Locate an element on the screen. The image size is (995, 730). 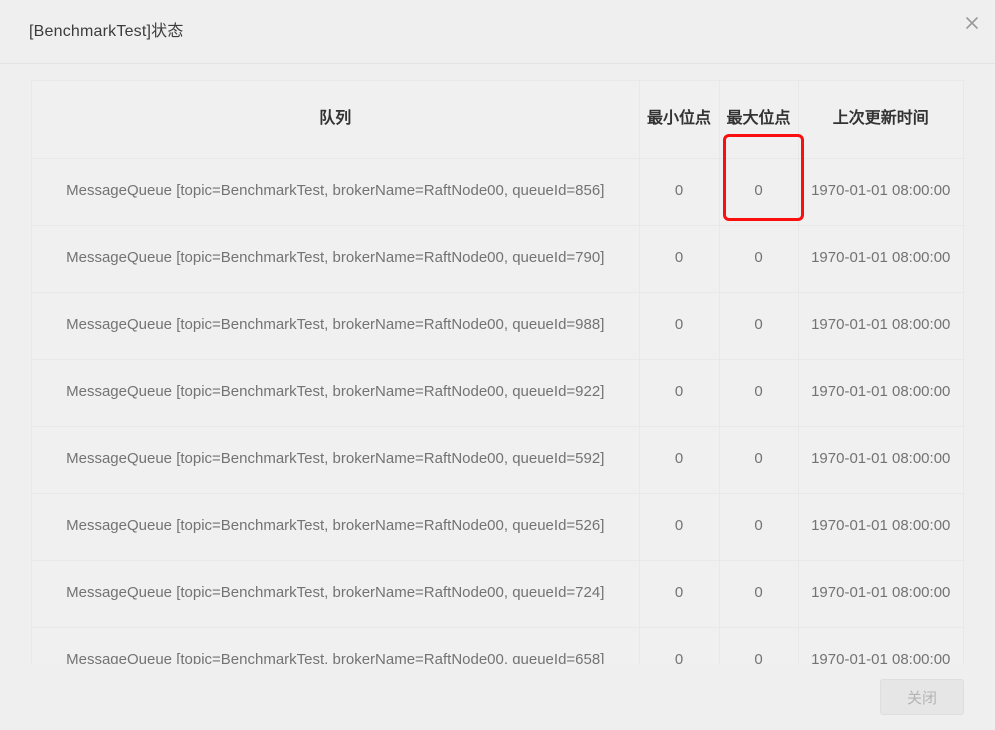
column-header-max-offset: 最大位点 is located at coordinates (759, 120).